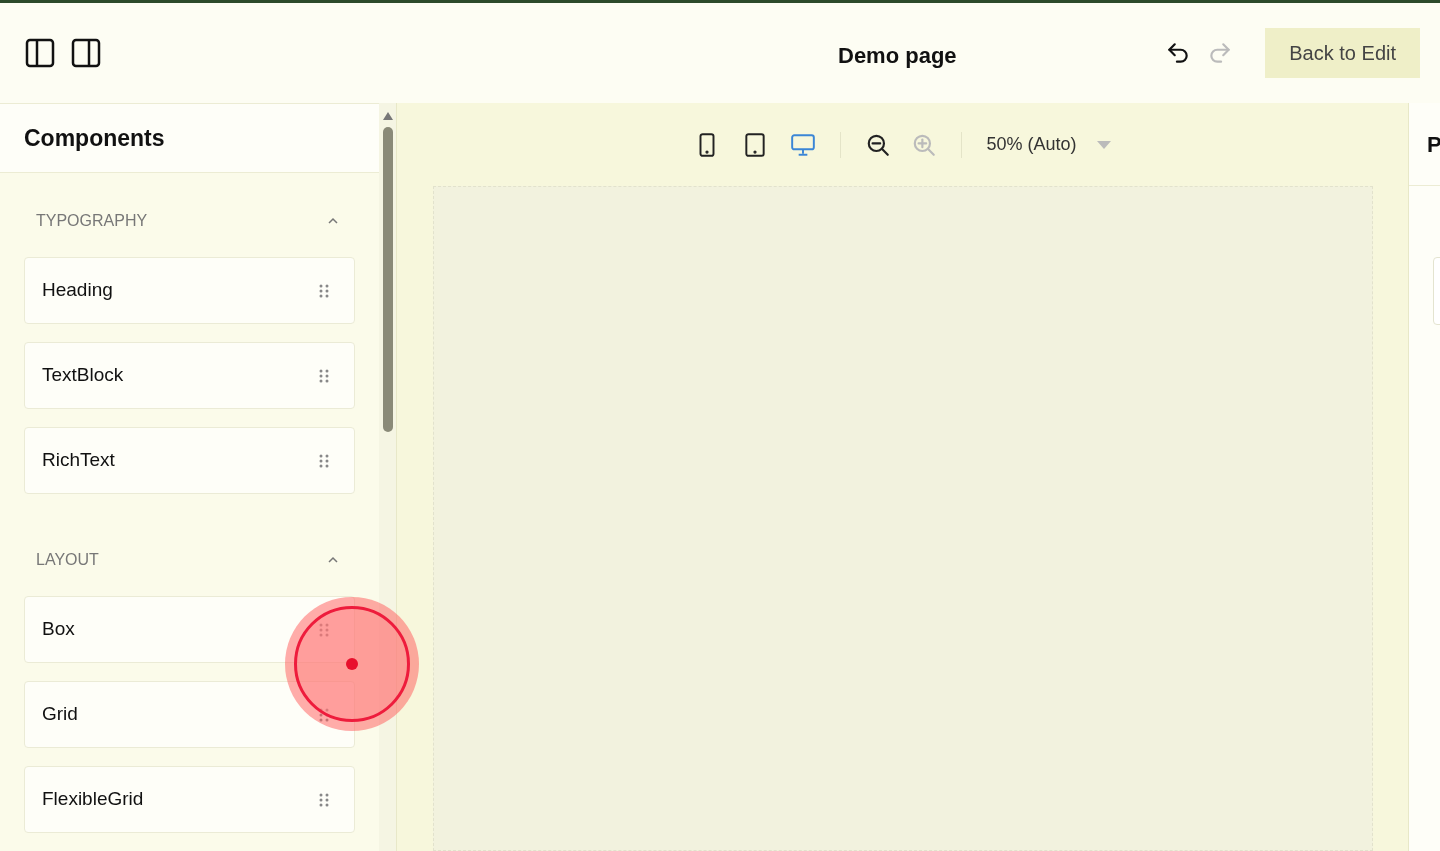 The height and width of the screenshot is (851, 1440). I want to click on desktop-icon, so click(803, 144).